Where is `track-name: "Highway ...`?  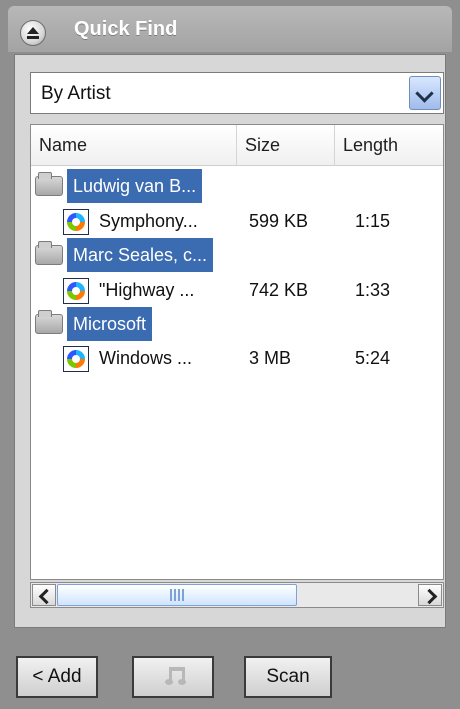
track-name: "Highway ... is located at coordinates (146, 290).